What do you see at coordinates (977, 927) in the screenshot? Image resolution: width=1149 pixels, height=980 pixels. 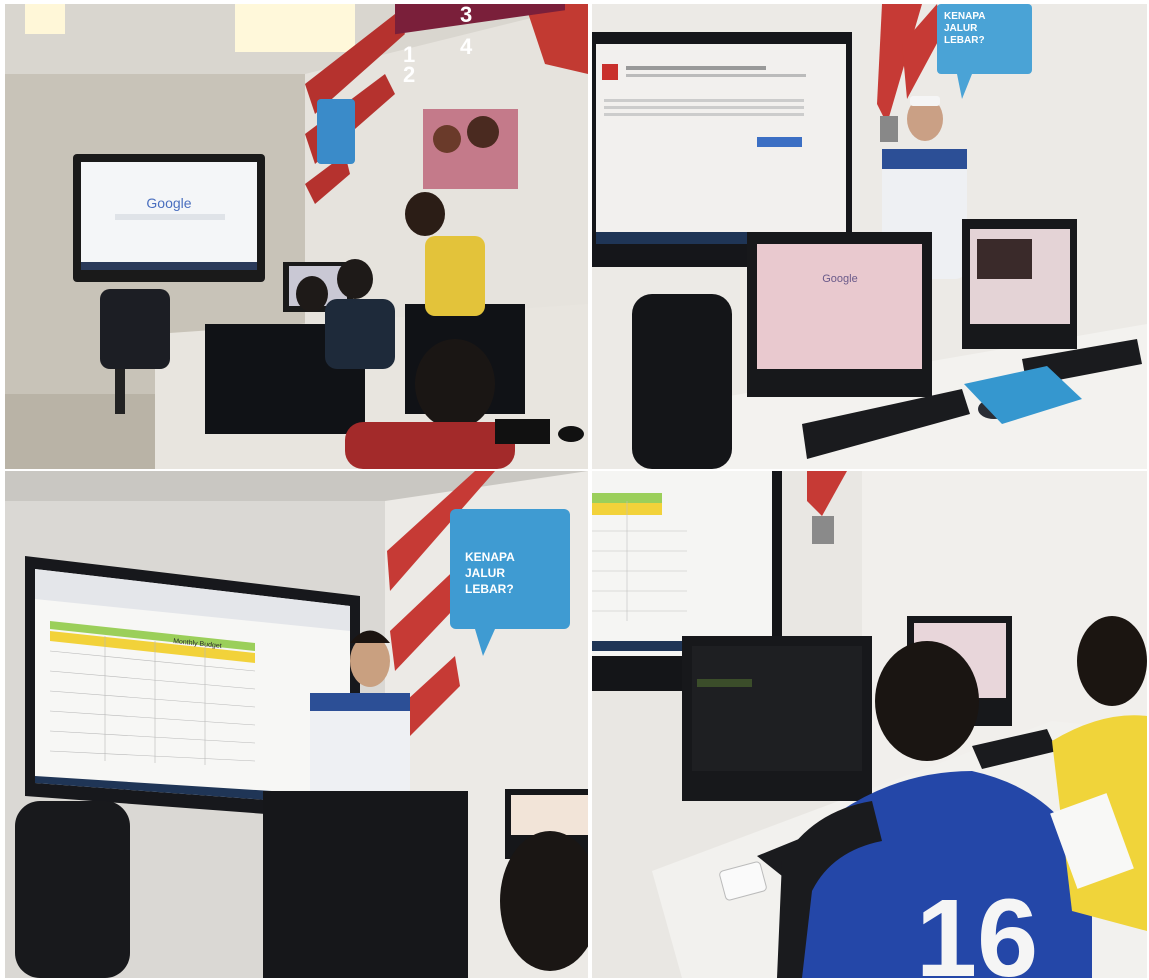 I see `jersey-number: 16` at bounding box center [977, 927].